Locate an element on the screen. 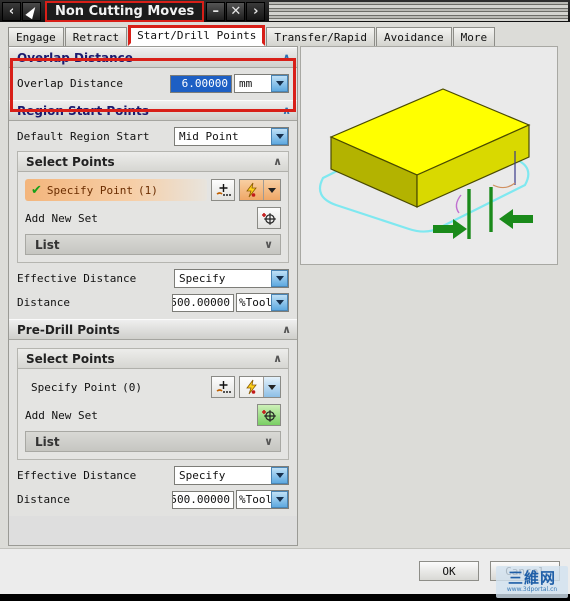  tab-start-drill-points: Start/Drill Points is located at coordinates (197, 35).